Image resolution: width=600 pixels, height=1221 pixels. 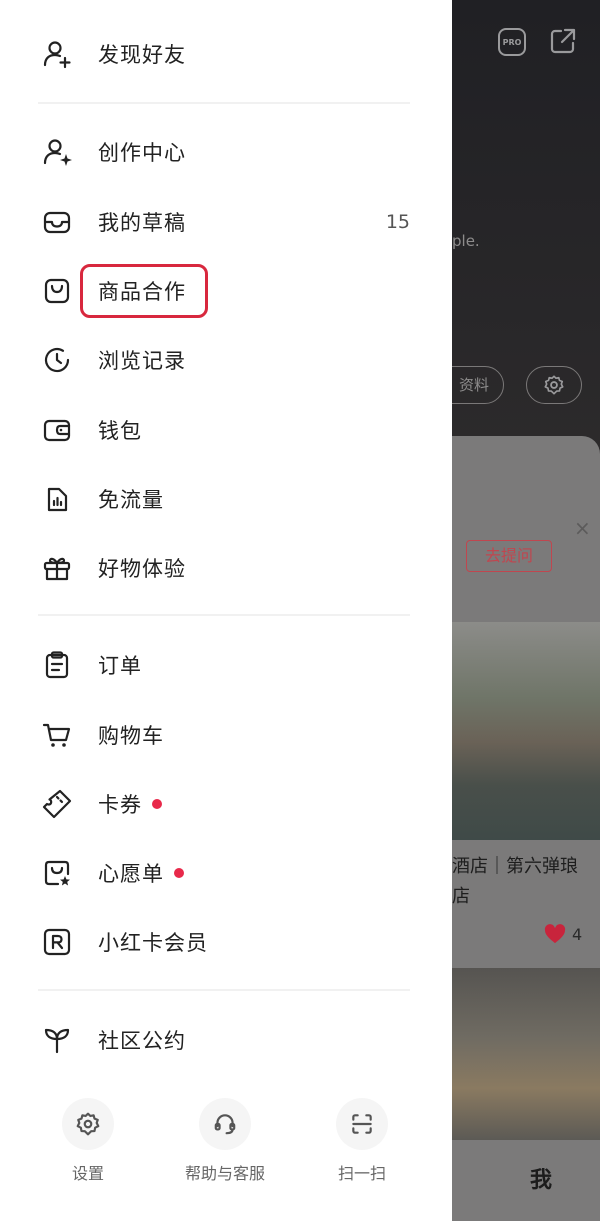 What do you see at coordinates (57, 665) in the screenshot?
I see `order-icon` at bounding box center [57, 665].